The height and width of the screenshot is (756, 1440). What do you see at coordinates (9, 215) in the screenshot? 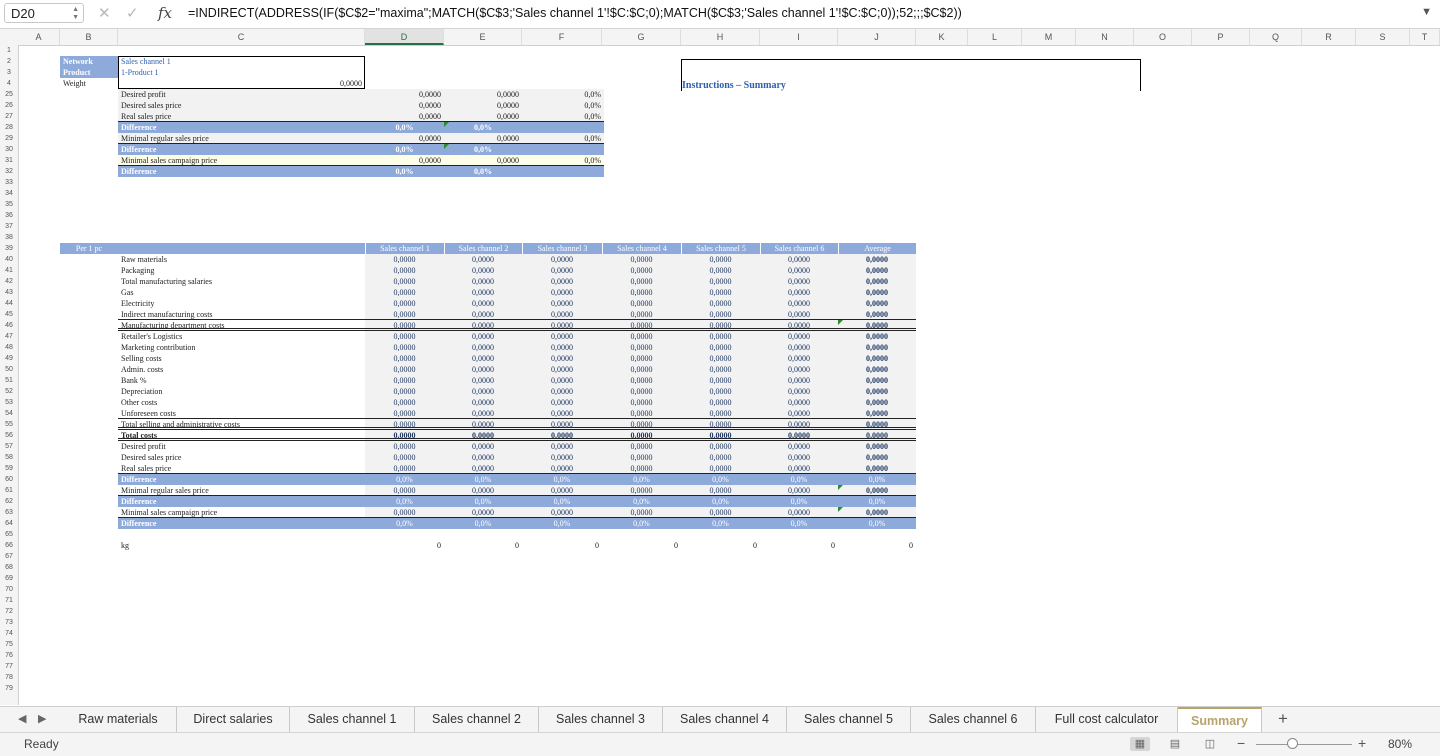
I see `row-header-36: 36` at bounding box center [9, 215].